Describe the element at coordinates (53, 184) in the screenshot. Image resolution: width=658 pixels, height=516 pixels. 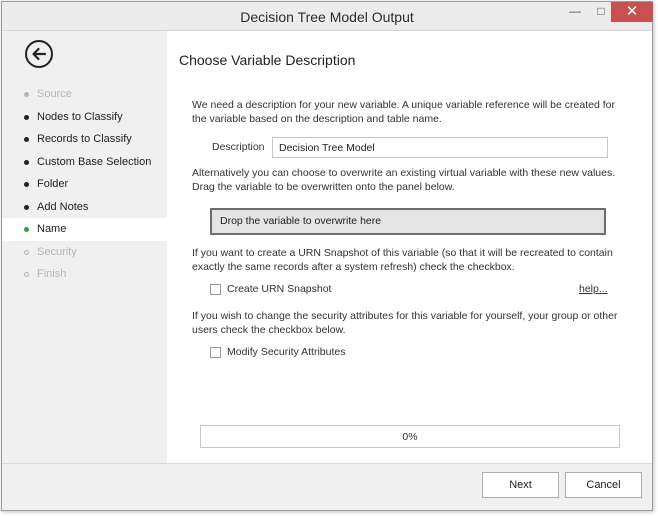
I see `step-label: Folder` at that location.